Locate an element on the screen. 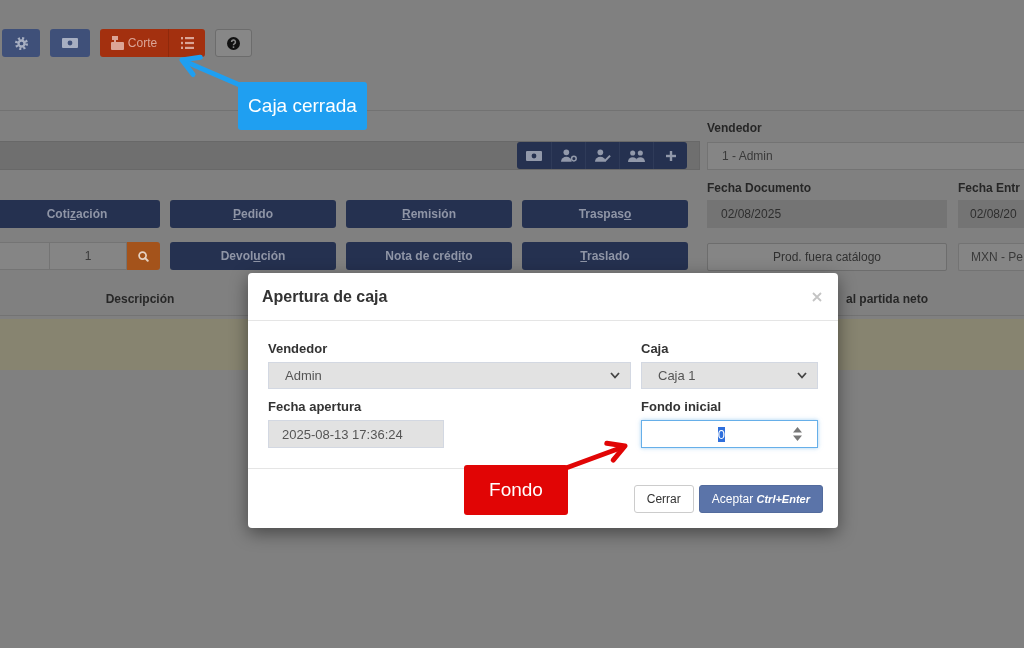  currency-dropdown: MXN - Pe is located at coordinates (991, 257).